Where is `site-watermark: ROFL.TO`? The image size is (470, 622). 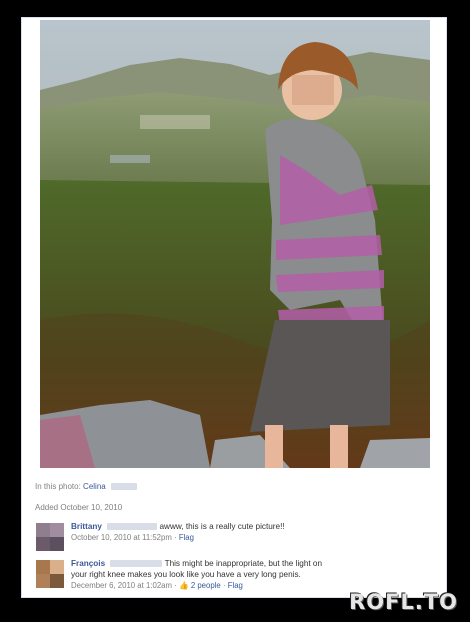
site-watermark: ROFL.TO is located at coordinates (403, 602).